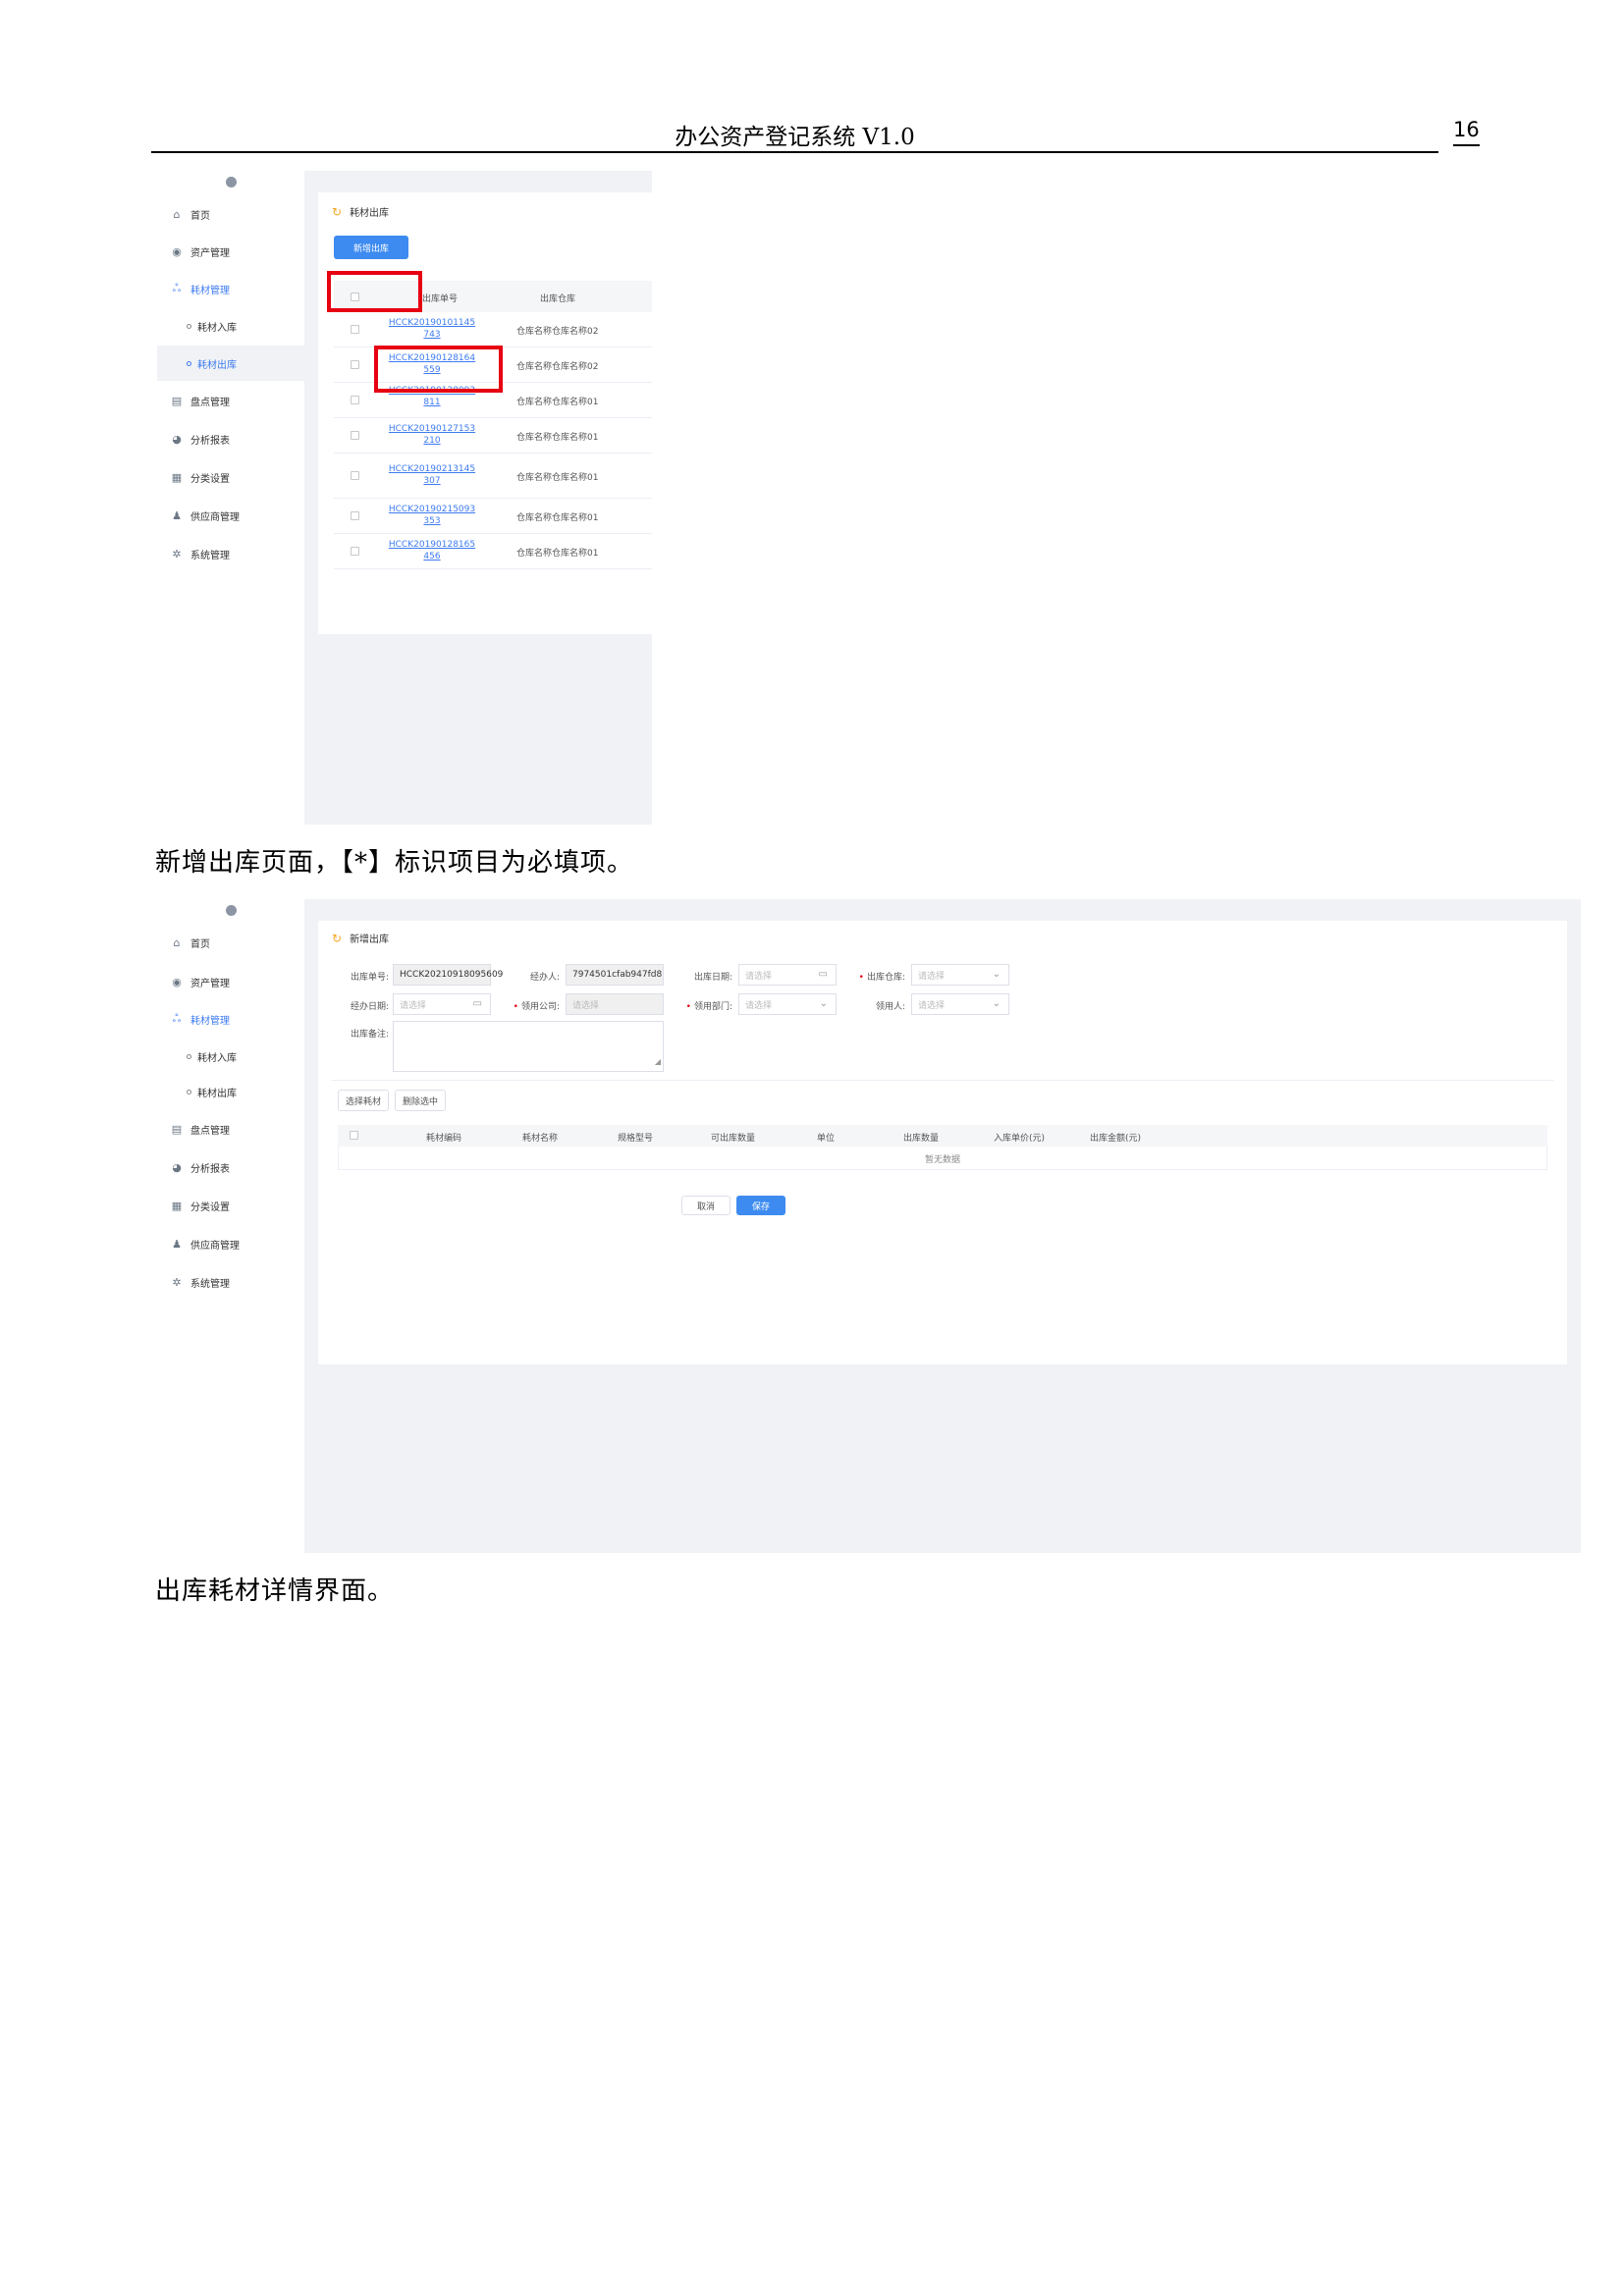 This screenshot has width=1624, height=2296. What do you see at coordinates (217, 365) in the screenshot?
I see `sidebar-item-label: 耗材出库` at bounding box center [217, 365].